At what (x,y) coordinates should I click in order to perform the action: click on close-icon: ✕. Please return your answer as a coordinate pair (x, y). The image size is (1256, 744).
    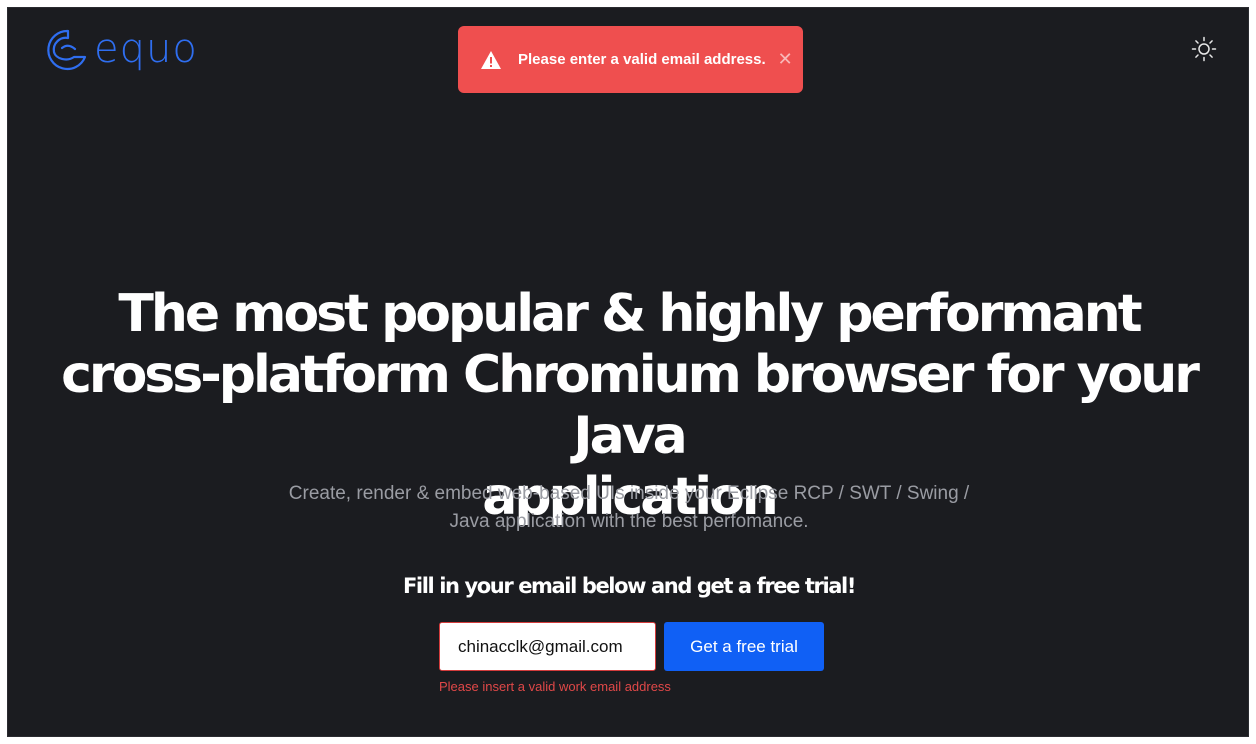
    Looking at the image, I should click on (785, 59).